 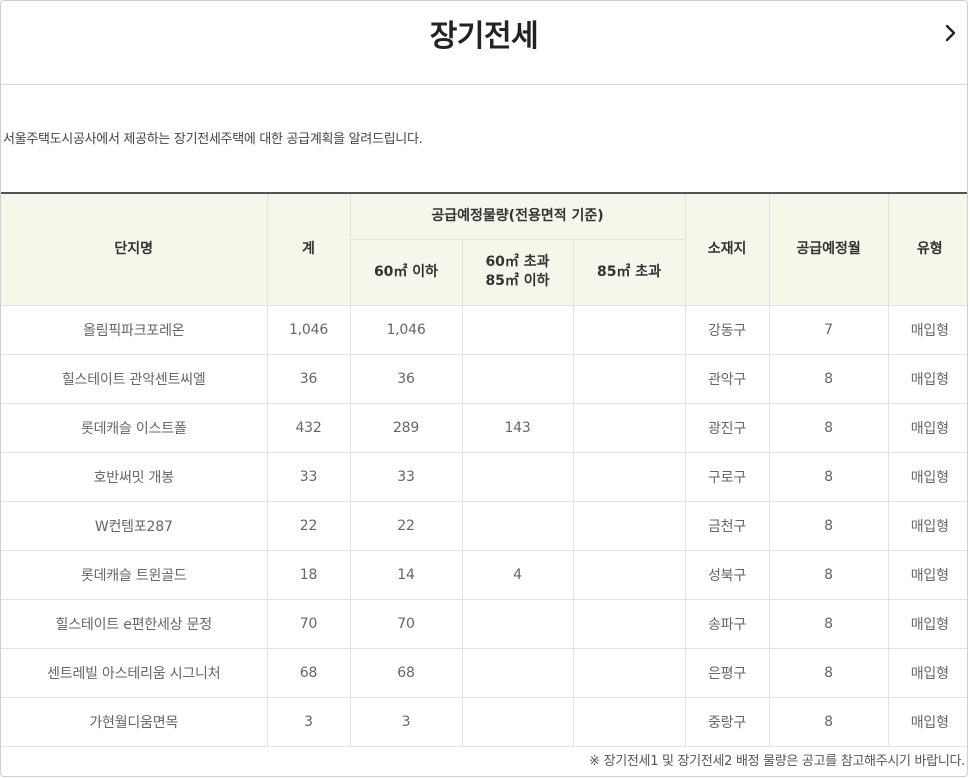 I want to click on cell-location: 관악구, so click(x=727, y=378).